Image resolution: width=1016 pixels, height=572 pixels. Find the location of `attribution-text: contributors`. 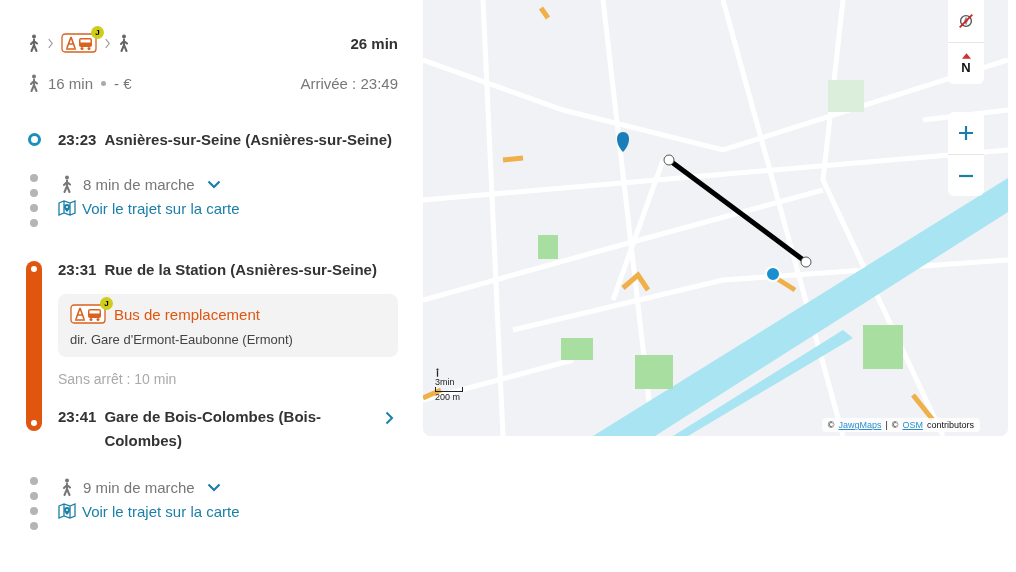

attribution-text: contributors is located at coordinates (950, 425).